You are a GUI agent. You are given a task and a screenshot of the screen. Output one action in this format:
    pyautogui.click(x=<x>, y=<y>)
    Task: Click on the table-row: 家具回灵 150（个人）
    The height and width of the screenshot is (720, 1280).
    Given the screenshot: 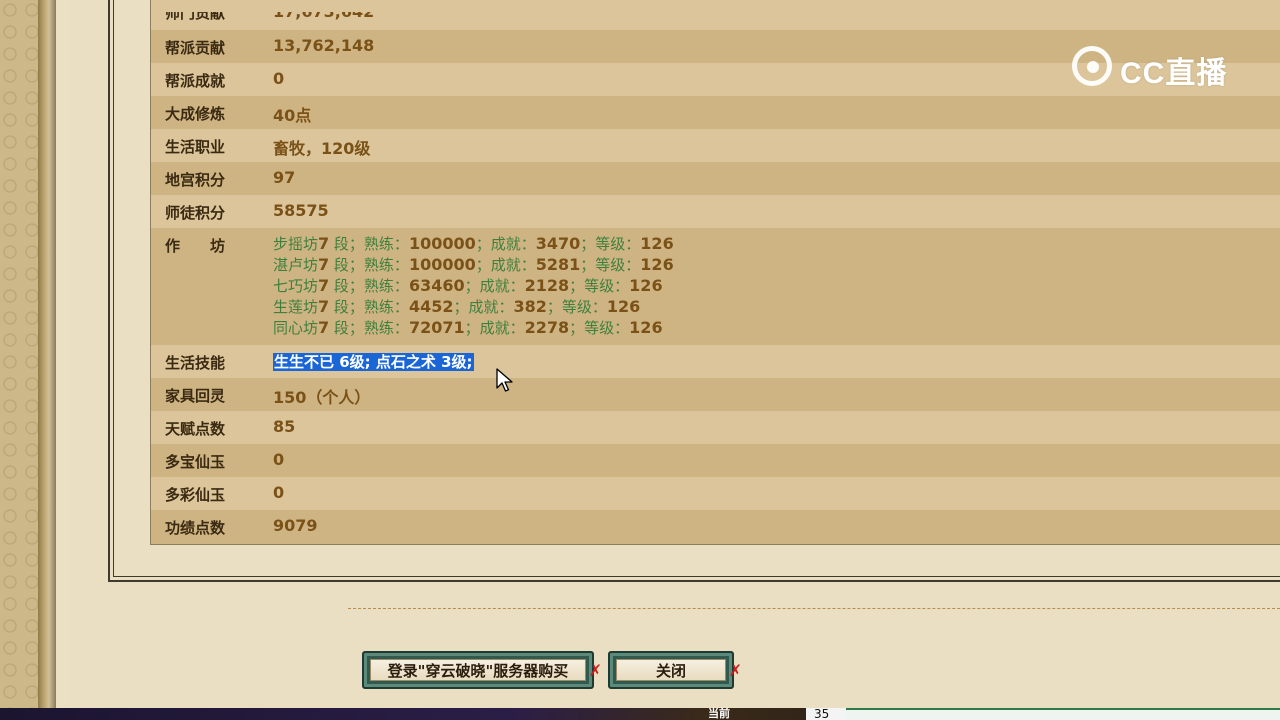 What is the action you would take?
    pyautogui.click(x=715, y=394)
    